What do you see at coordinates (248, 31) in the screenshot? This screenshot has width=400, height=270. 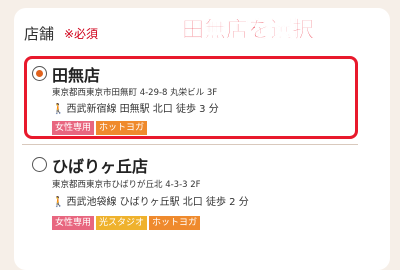 I see `annotation-callout: 田無店を選択` at bounding box center [248, 31].